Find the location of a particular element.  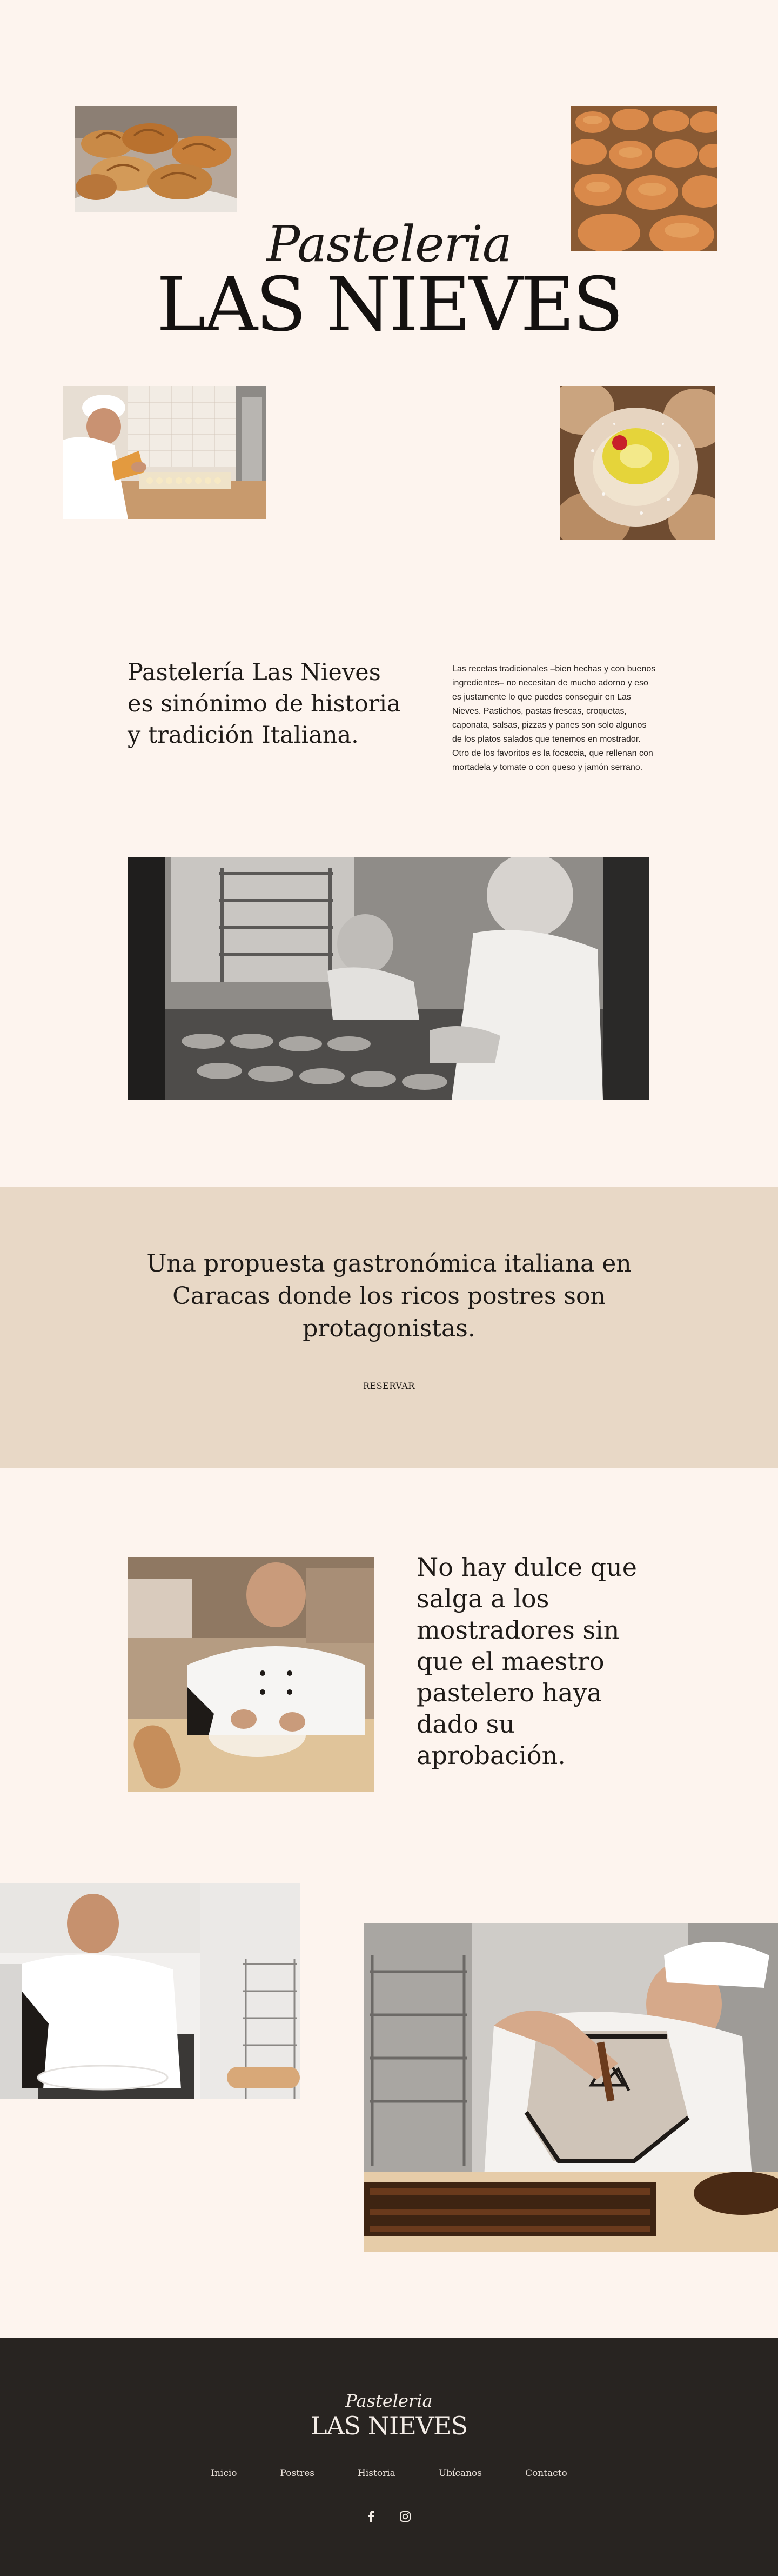

reserve-button: RESERVAR is located at coordinates (389, 1385).